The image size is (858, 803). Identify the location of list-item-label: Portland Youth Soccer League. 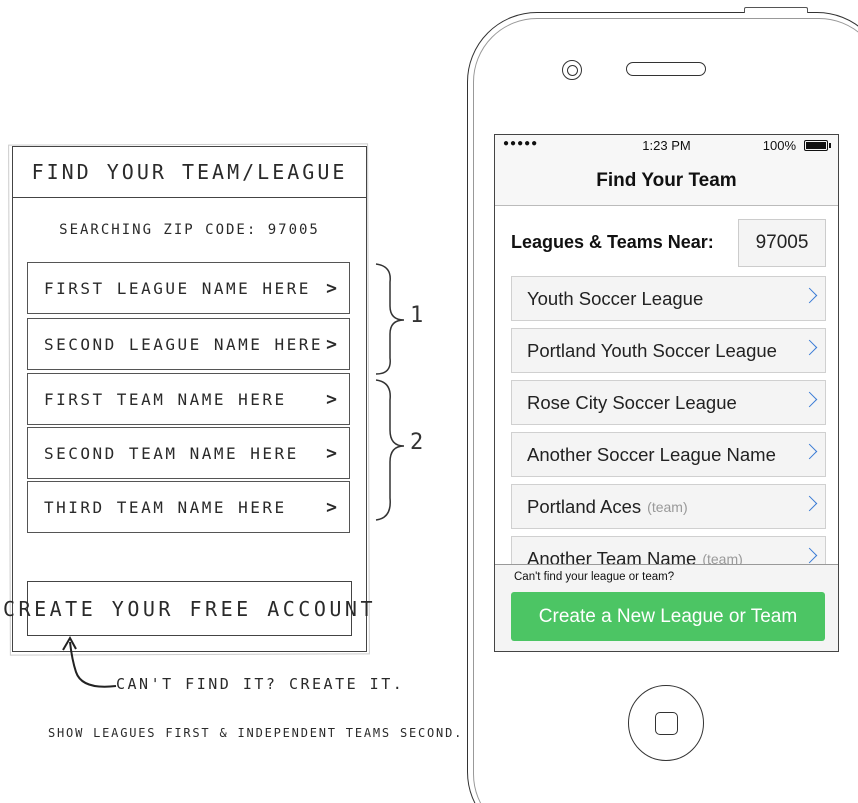
(652, 350).